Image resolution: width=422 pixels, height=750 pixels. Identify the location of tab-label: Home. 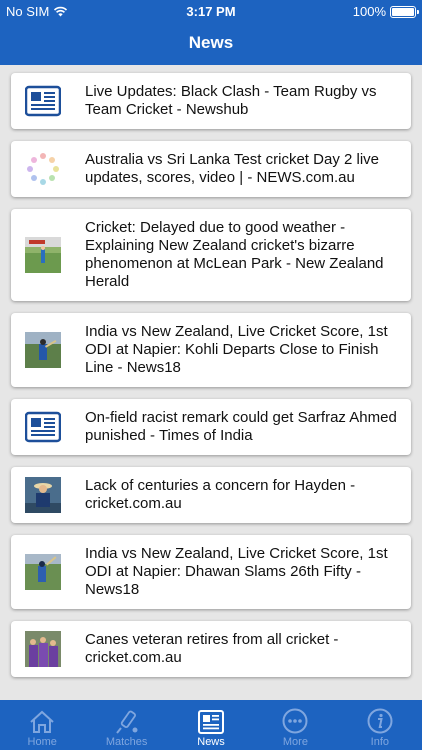
(42, 742).